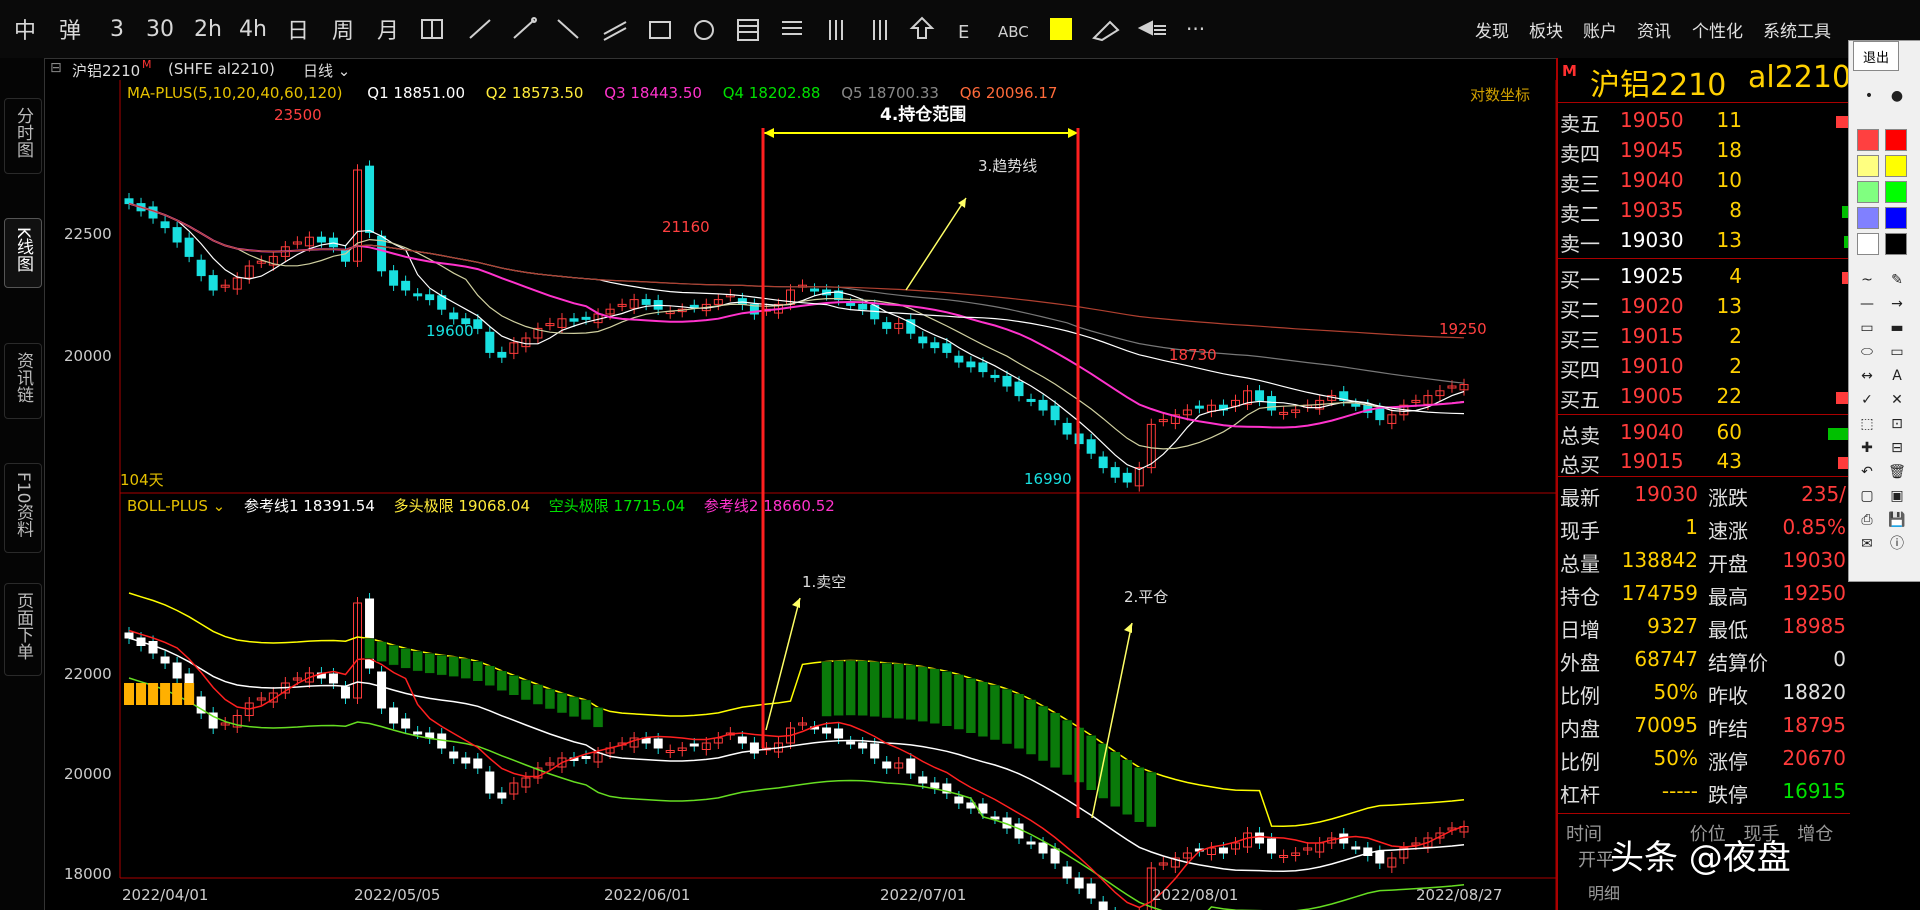 This screenshot has height=910, width=1920. I want to click on stat-value-right: 20670, so click(1814, 758).